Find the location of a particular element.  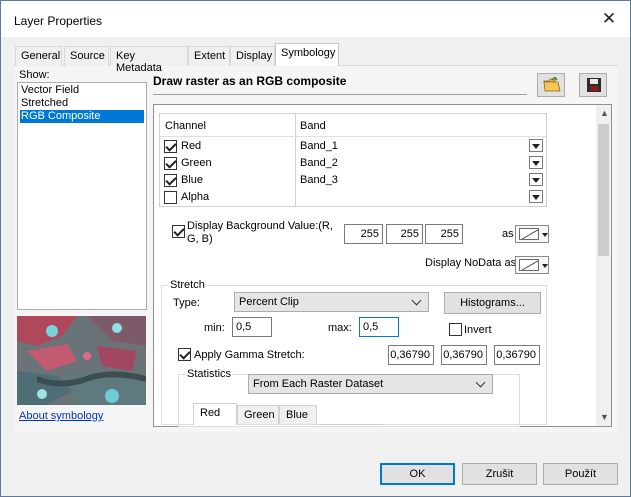

show-label: Show: is located at coordinates (34, 75).